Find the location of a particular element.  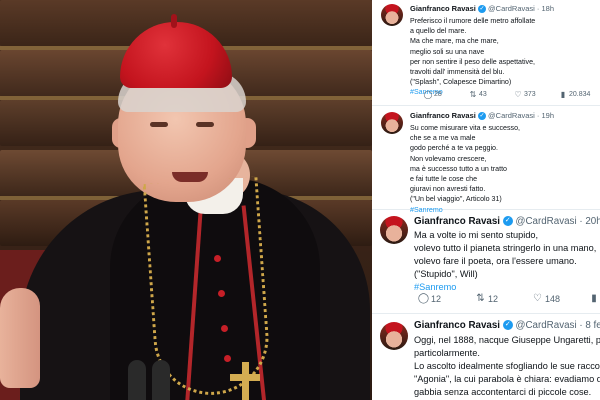

tweet-time: 8 feb is located at coordinates (592, 325).